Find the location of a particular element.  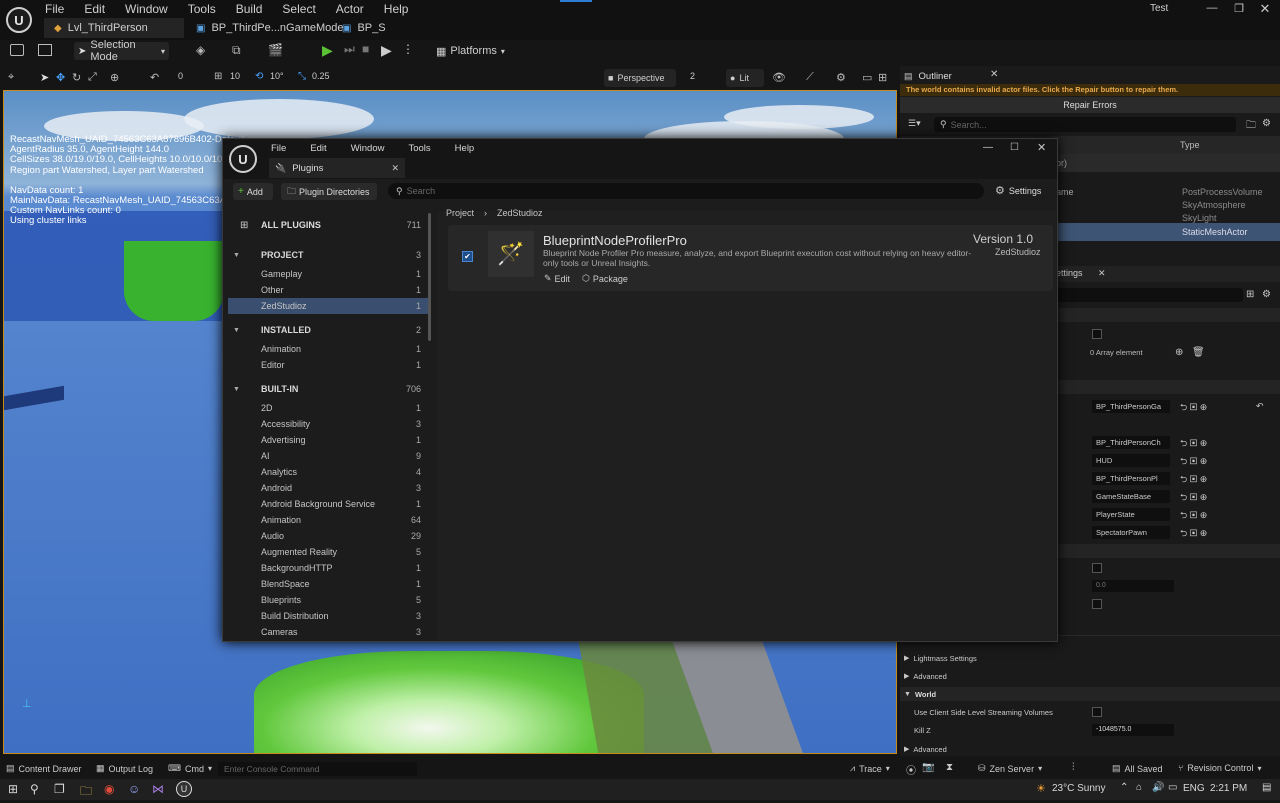

menu-help: Help is located at coordinates (396, 9).